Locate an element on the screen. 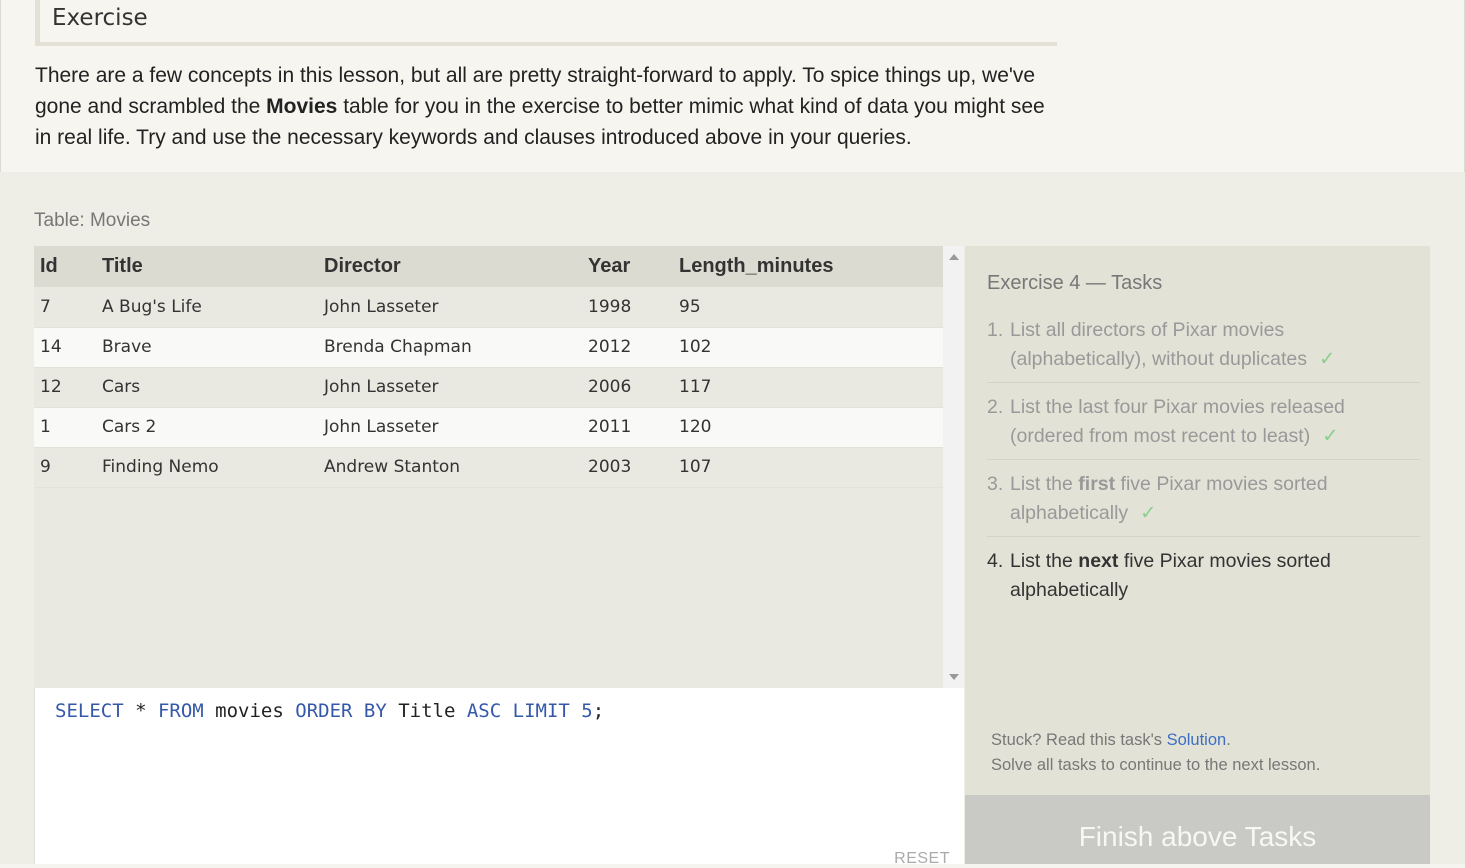 This screenshot has height=868, width=1465. cell-director: Andrew Stanton is located at coordinates (450, 467).